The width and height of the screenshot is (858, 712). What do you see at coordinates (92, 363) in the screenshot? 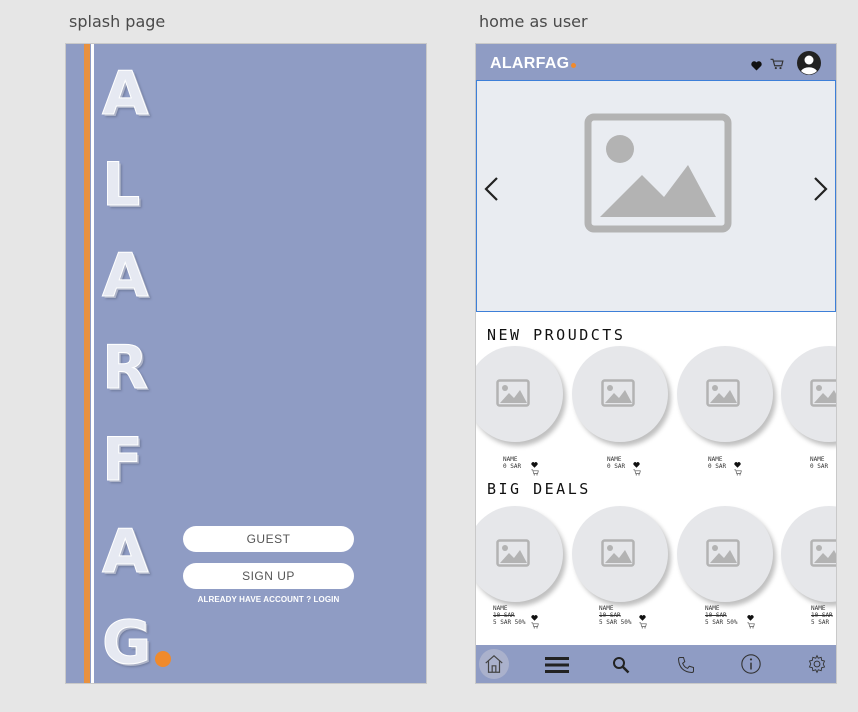
I see `white-stripe` at bounding box center [92, 363].